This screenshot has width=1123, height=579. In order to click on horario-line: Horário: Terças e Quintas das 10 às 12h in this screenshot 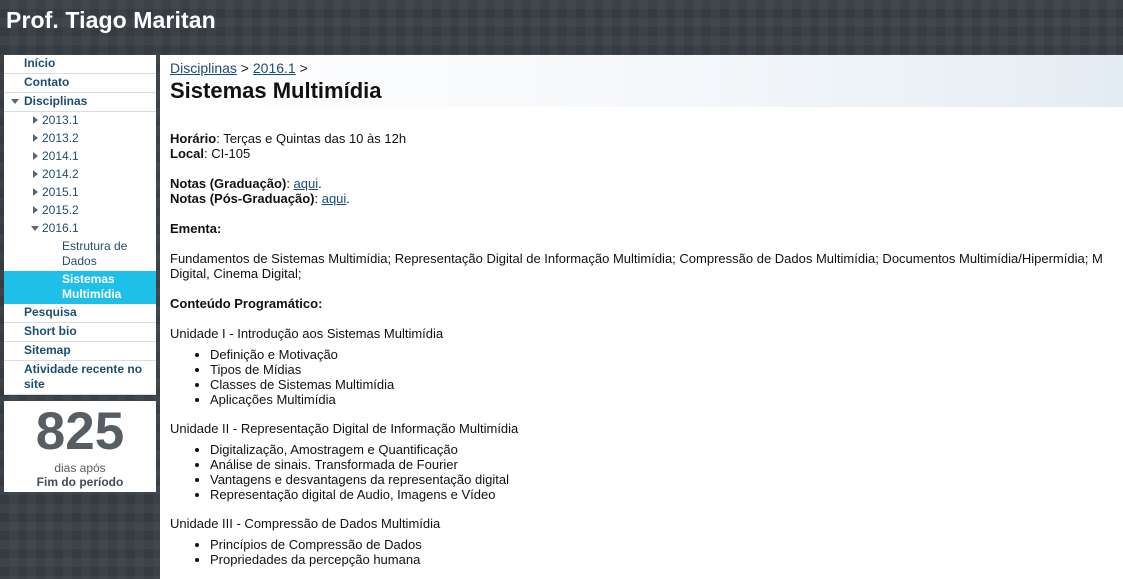, I will do `click(645, 138)`.